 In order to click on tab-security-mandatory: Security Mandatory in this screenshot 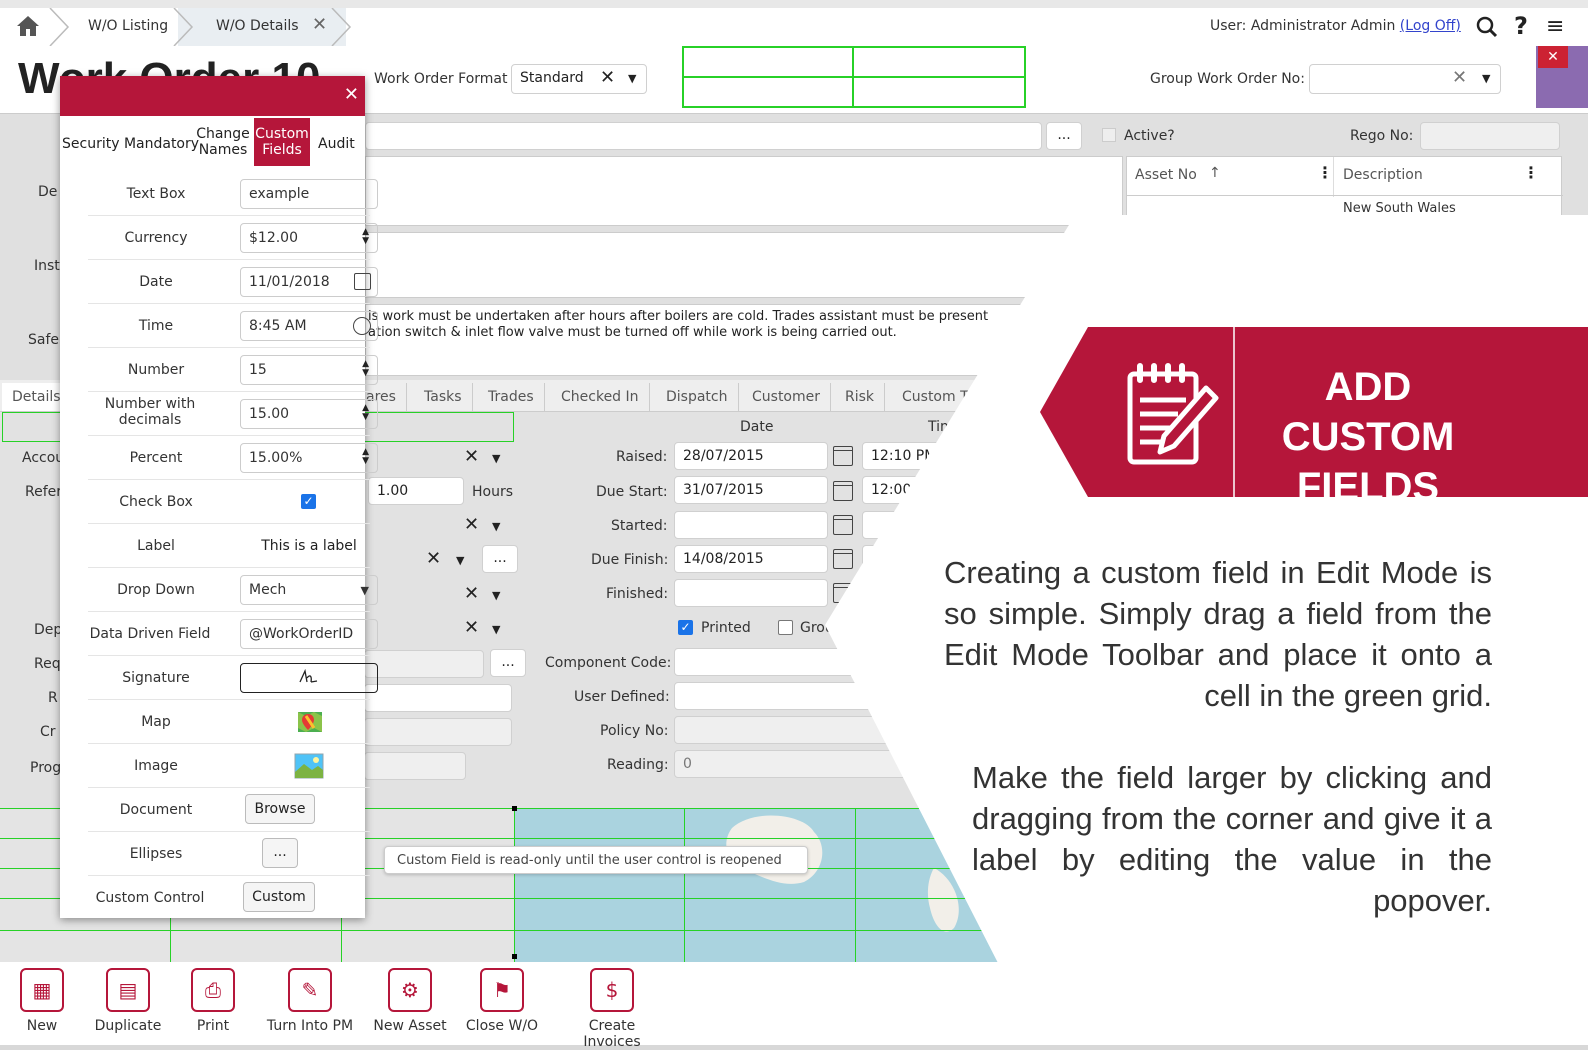, I will do `click(130, 144)`.